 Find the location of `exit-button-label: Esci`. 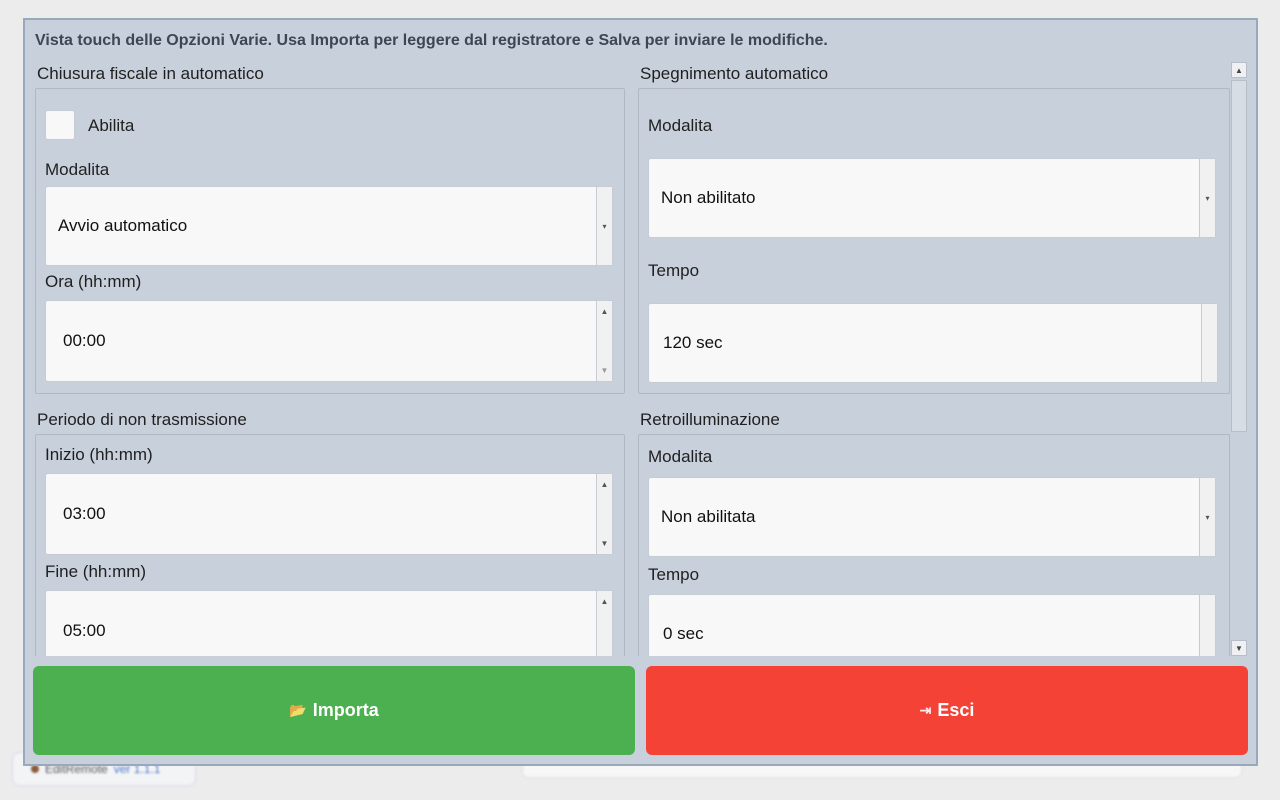

exit-button-label: Esci is located at coordinates (956, 710).